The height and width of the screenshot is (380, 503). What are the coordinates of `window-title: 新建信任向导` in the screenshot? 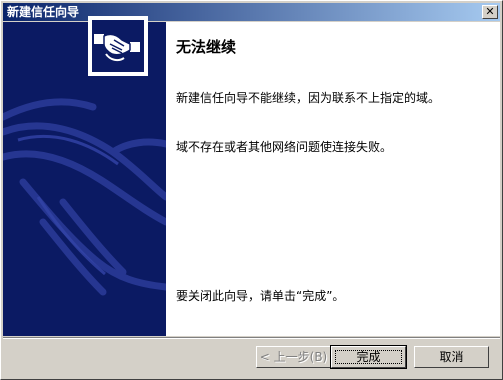 It's located at (43, 12).